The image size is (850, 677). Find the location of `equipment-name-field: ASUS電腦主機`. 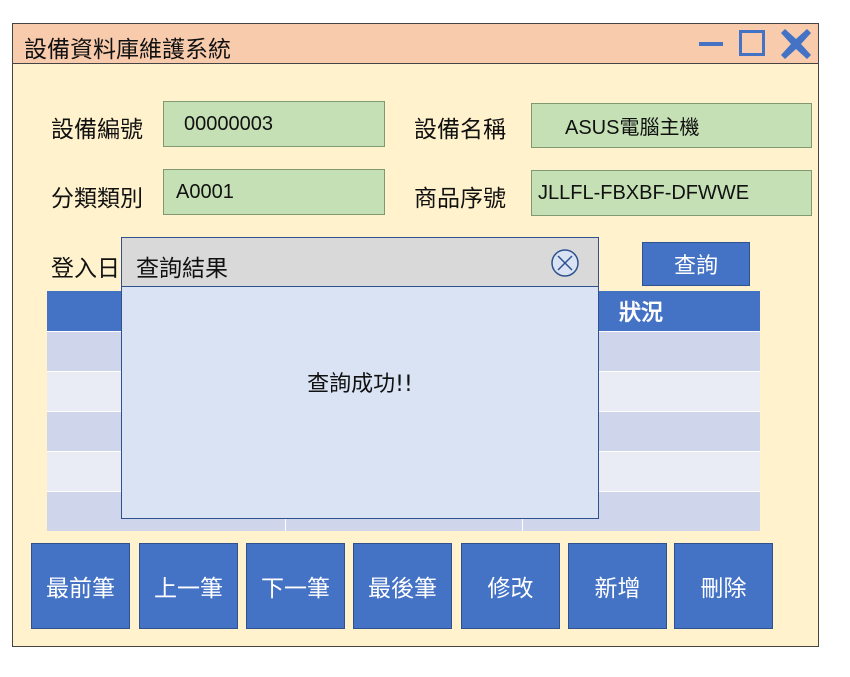

equipment-name-field: ASUS電腦主機 is located at coordinates (671, 125).